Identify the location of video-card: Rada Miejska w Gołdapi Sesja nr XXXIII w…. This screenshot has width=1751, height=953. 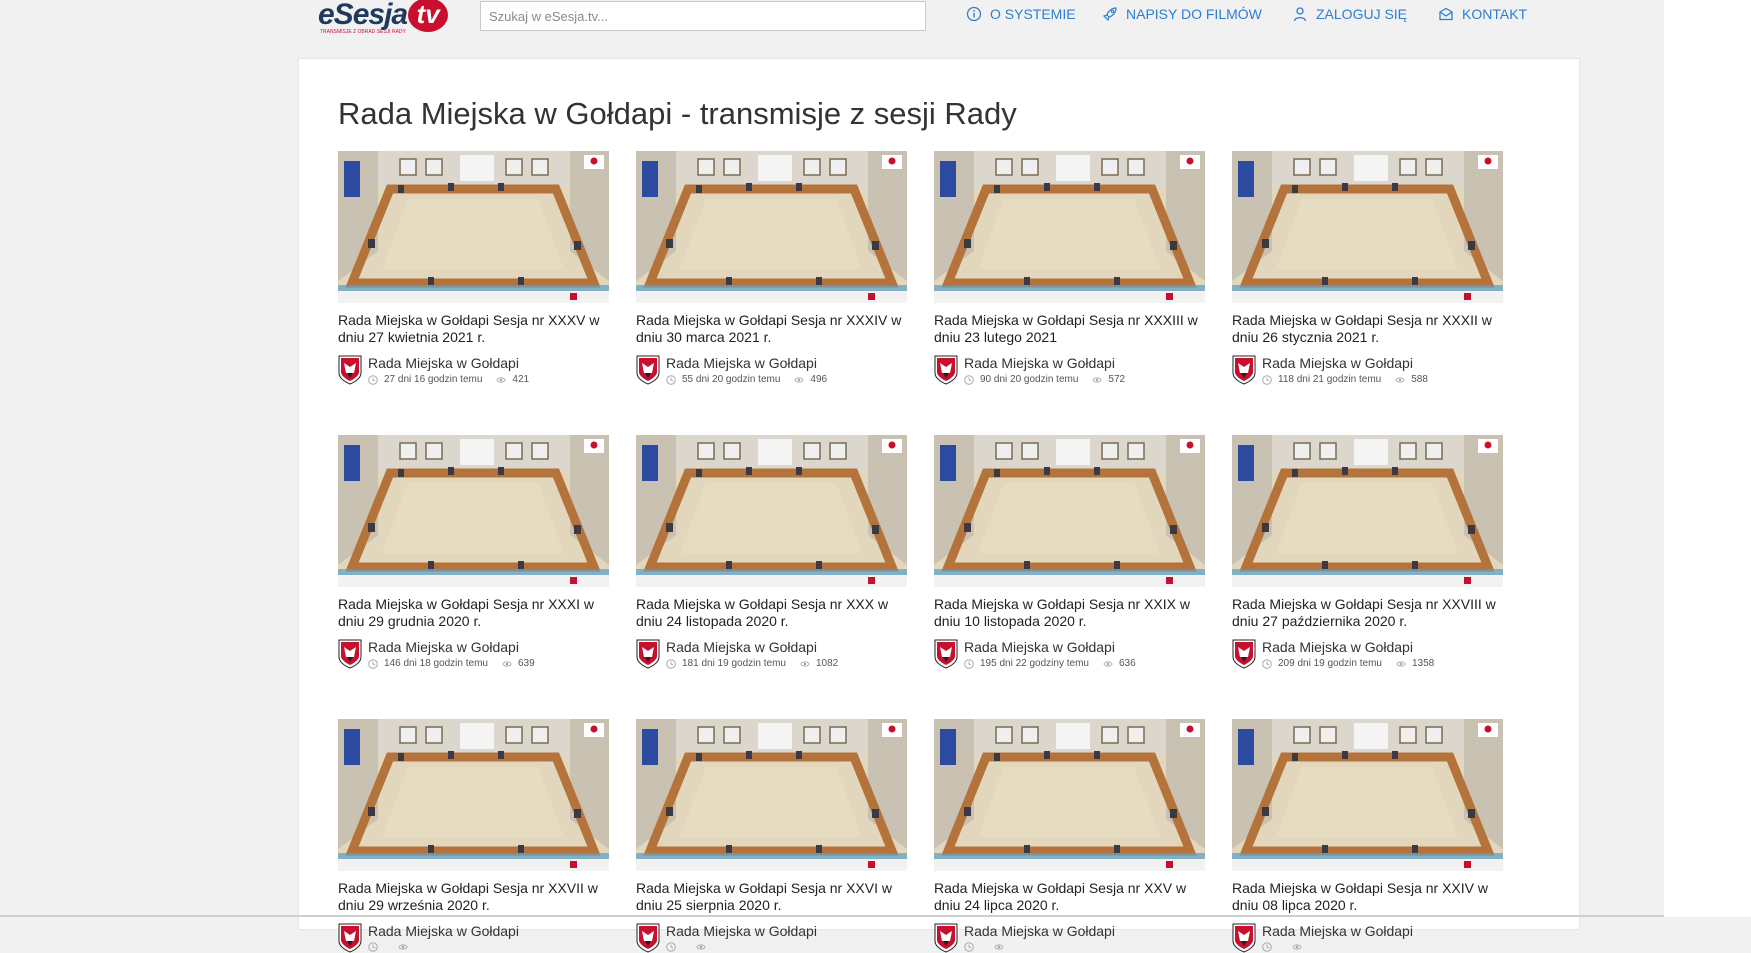
(1069, 268).